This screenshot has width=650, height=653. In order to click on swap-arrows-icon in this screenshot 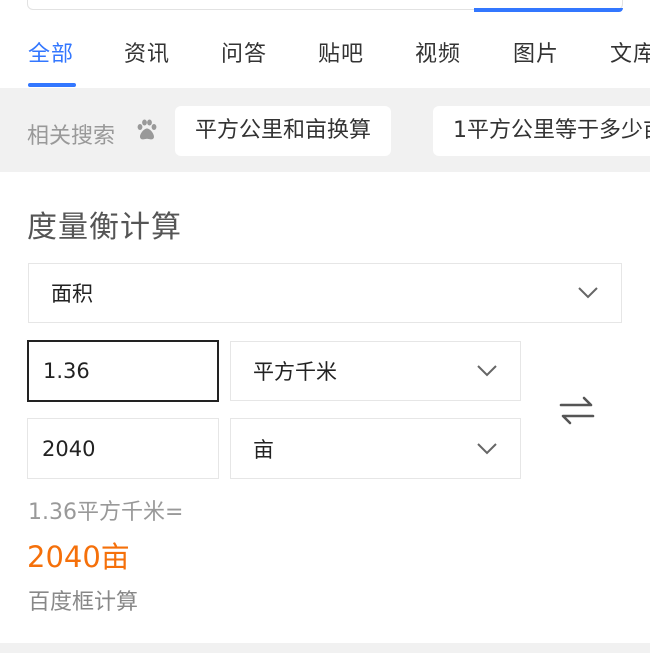, I will do `click(577, 410)`.